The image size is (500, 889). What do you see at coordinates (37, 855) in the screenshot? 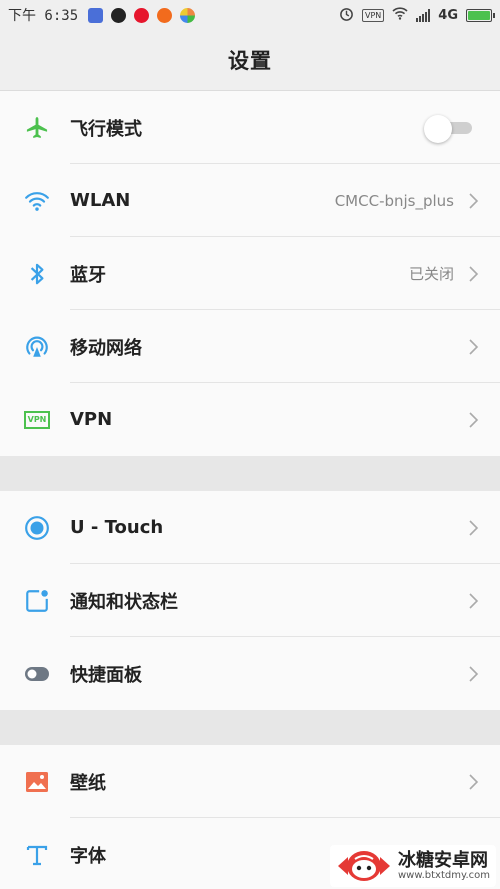
I see `font-icon` at bounding box center [37, 855].